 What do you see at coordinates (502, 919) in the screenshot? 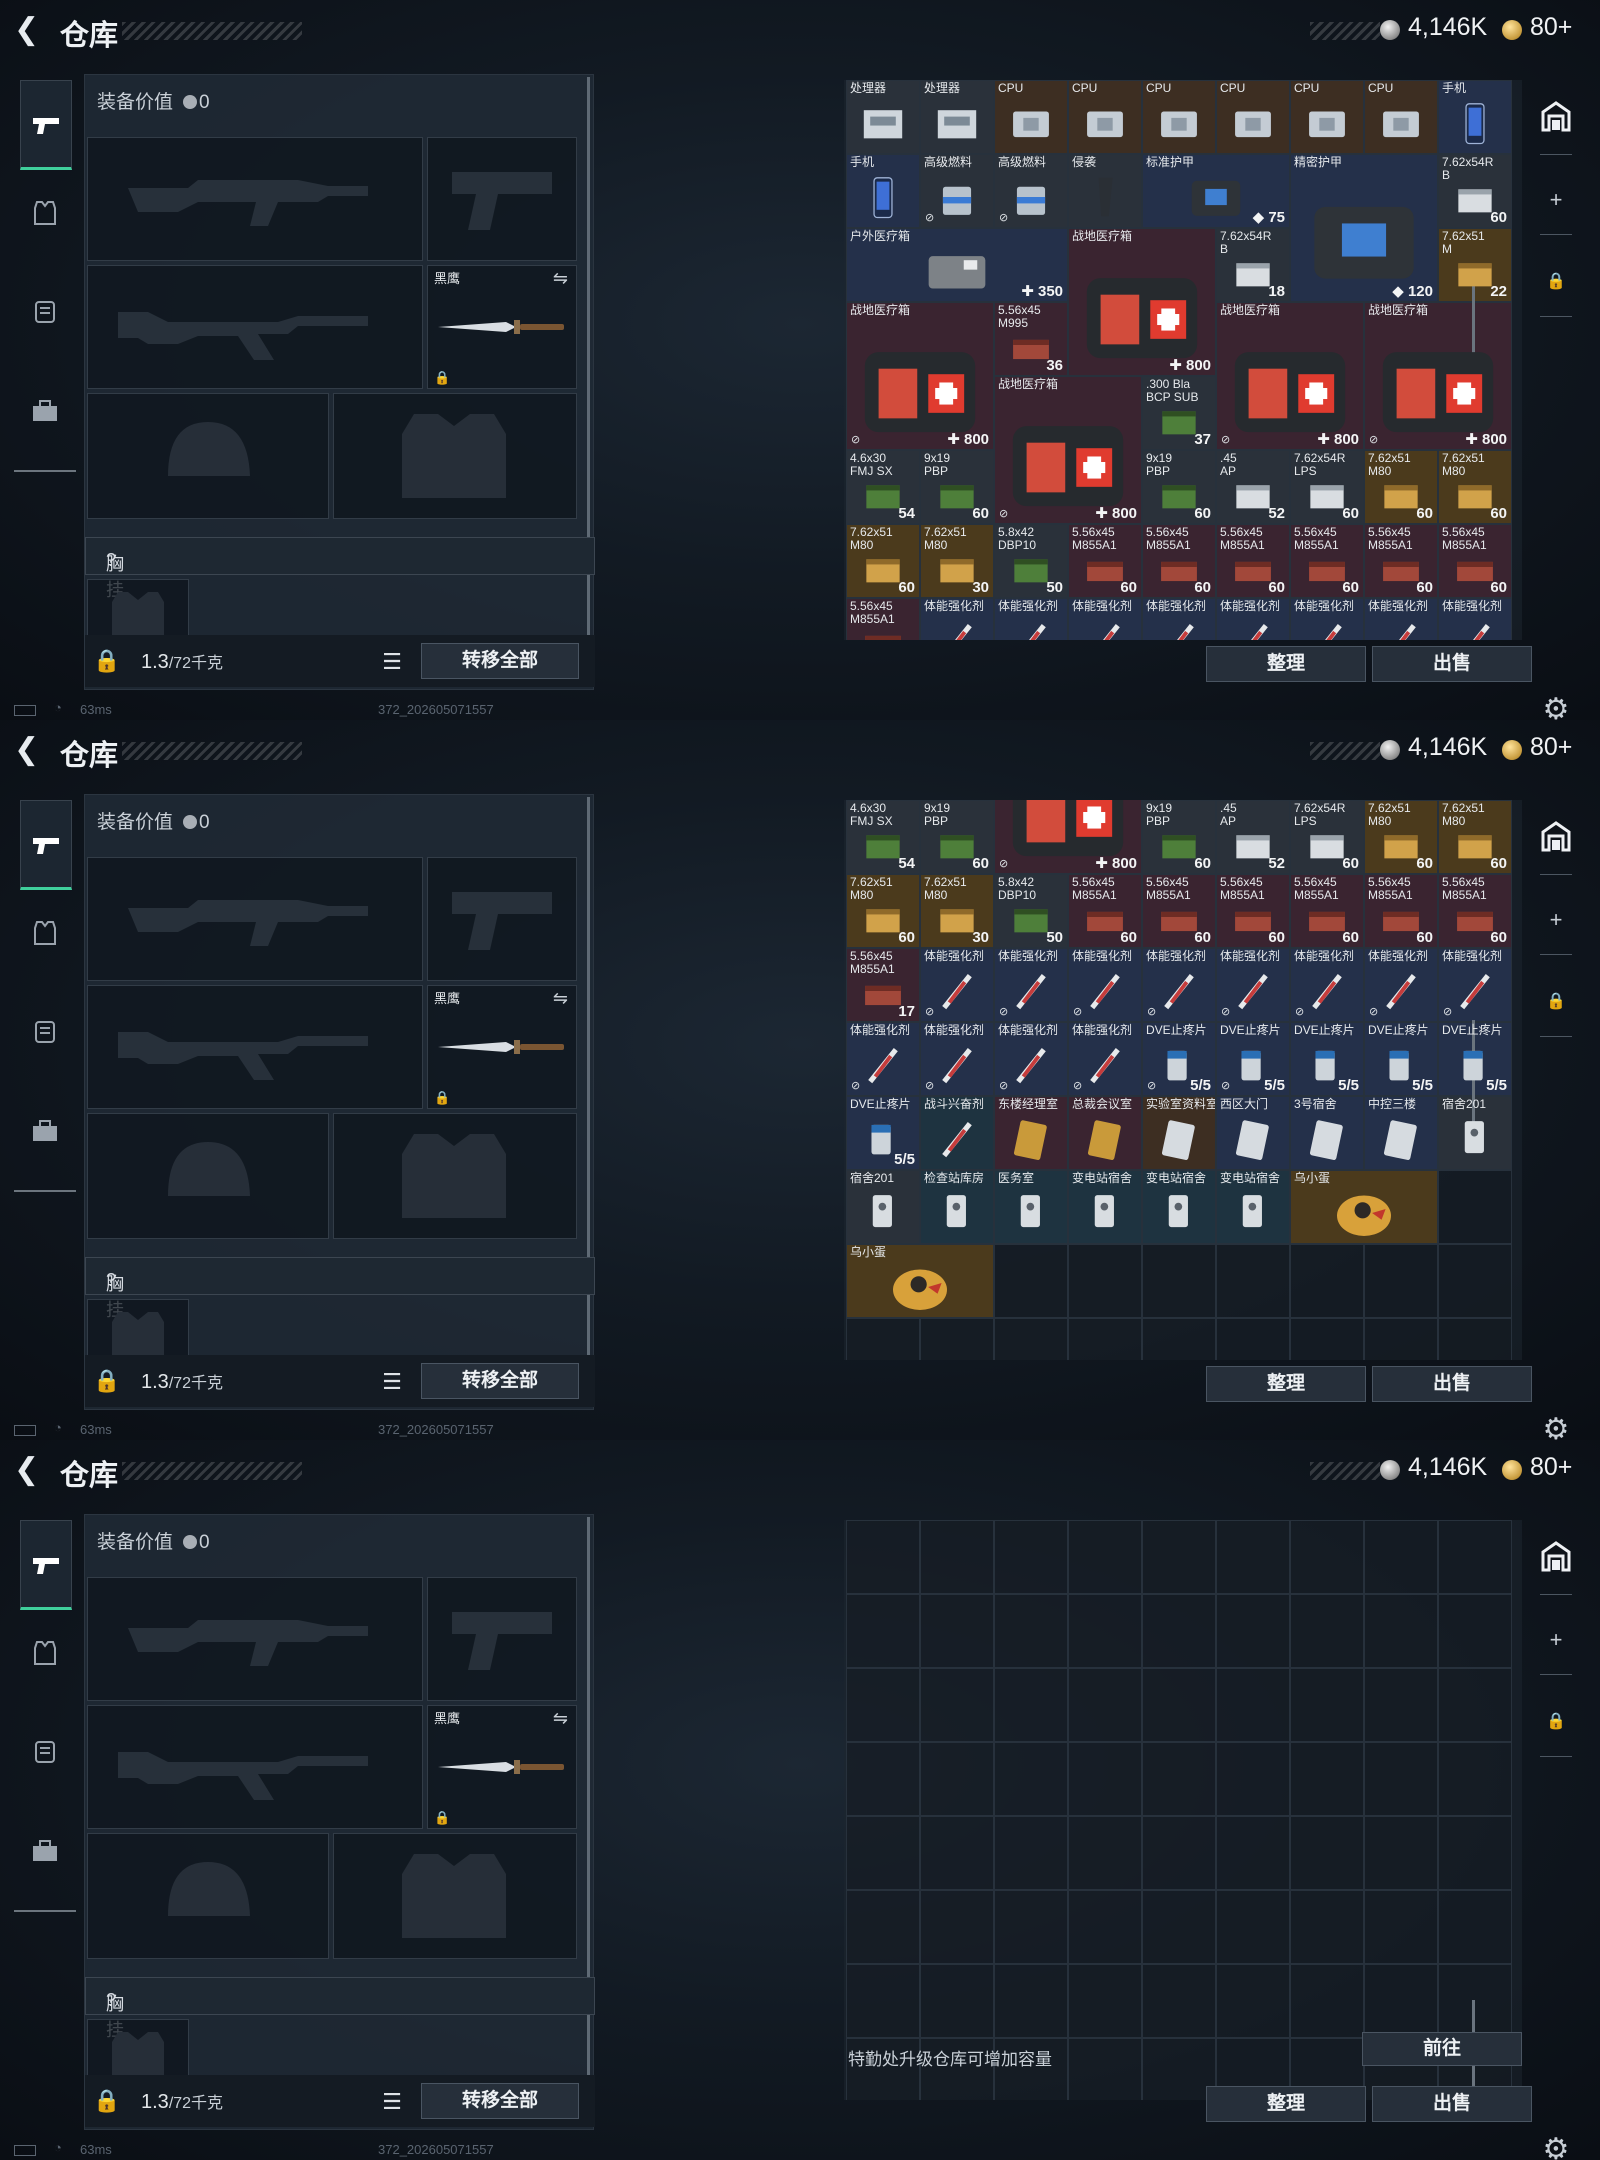
I see `secondary-weapon-slot` at bounding box center [502, 919].